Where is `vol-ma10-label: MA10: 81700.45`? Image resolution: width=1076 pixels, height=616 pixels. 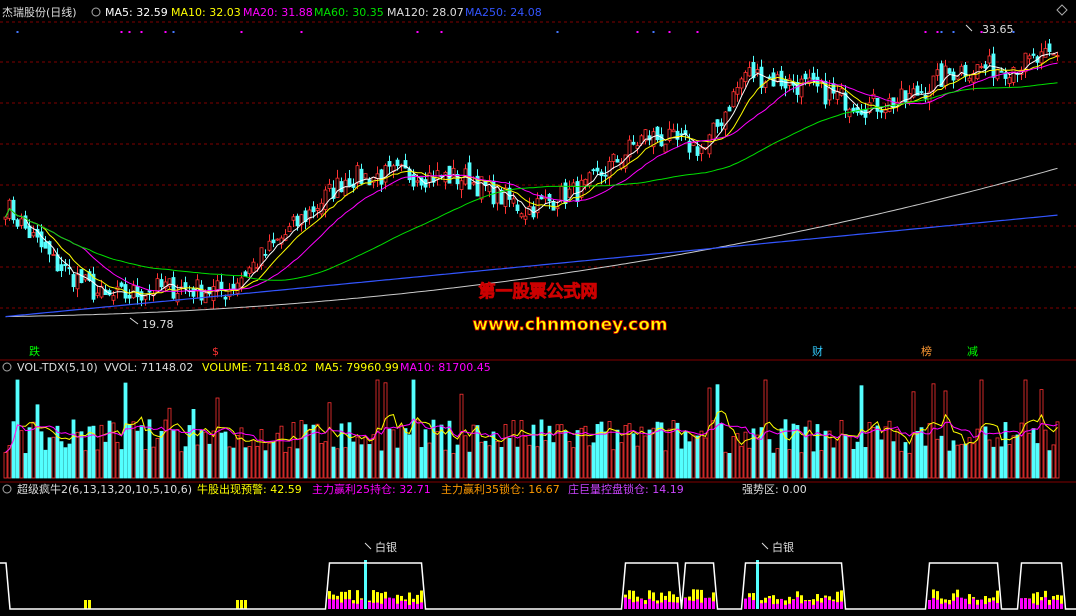 vol-ma10-label: MA10: 81700.45 is located at coordinates (445, 367).